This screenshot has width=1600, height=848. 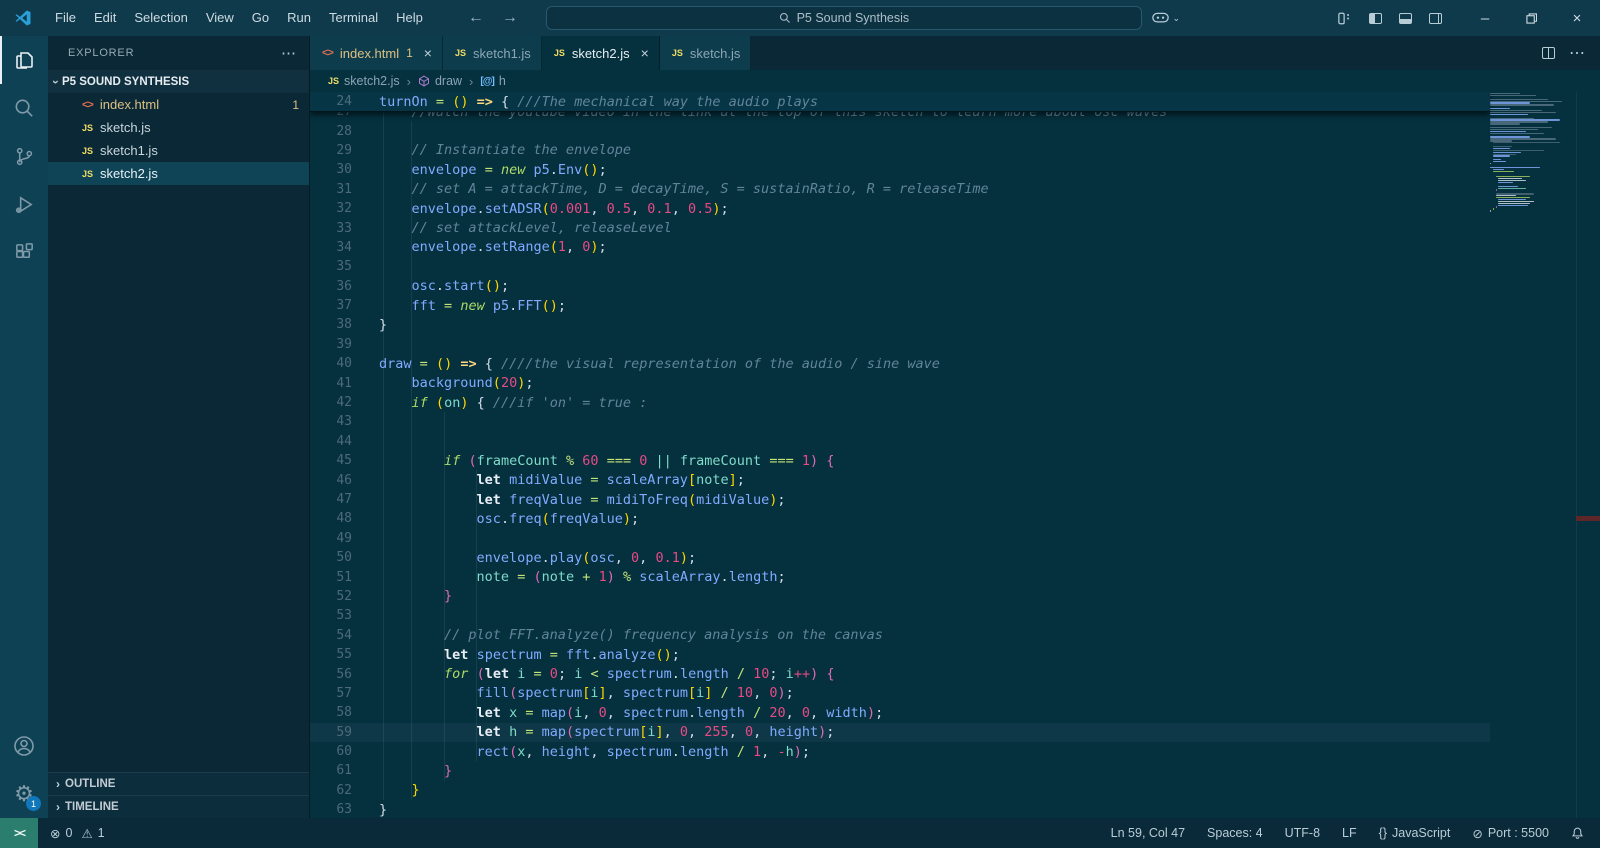 I want to click on code-line-48: 48 osc.freq(freqValue);, so click(x=900, y=518).